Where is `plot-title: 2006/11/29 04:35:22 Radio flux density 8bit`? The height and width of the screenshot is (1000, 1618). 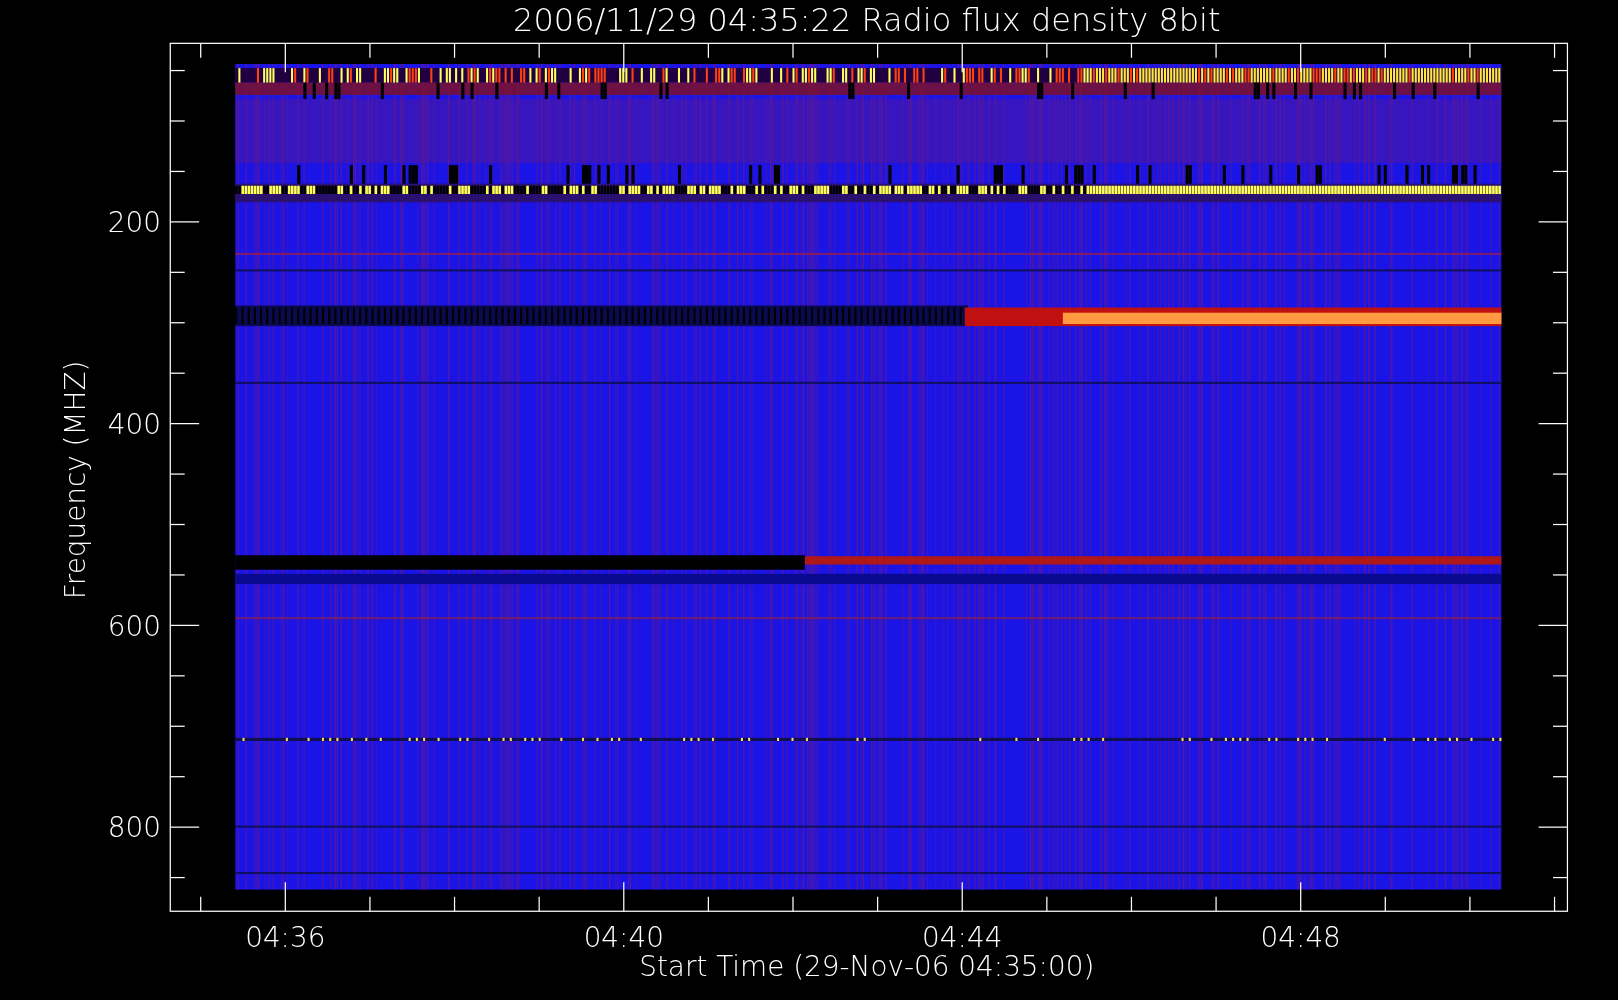 plot-title: 2006/11/29 04:35:22 Radio flux density 8bit is located at coordinates (867, 19).